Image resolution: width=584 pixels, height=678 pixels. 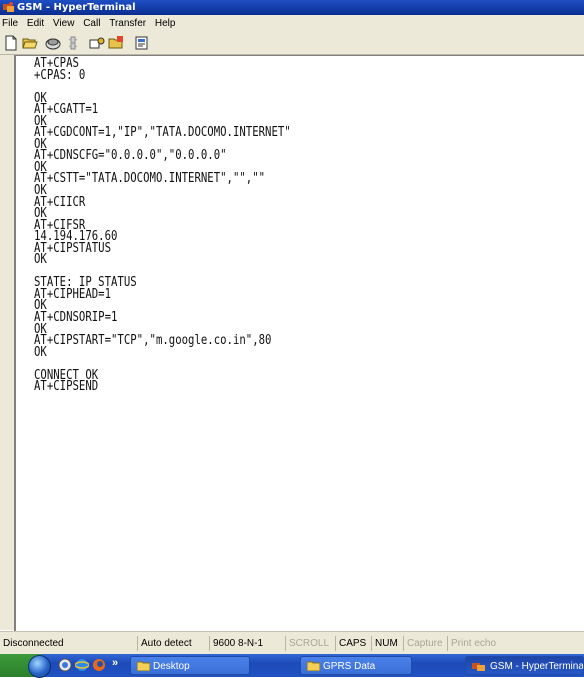 What do you see at coordinates (474, 643) in the screenshot?
I see `status-print-echo: Print echo` at bounding box center [474, 643].